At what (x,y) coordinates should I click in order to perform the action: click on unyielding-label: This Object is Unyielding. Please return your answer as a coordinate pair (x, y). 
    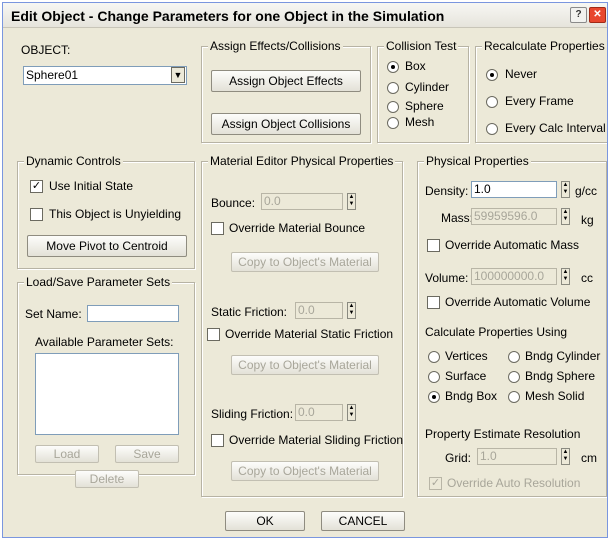
    Looking at the image, I should click on (115, 214).